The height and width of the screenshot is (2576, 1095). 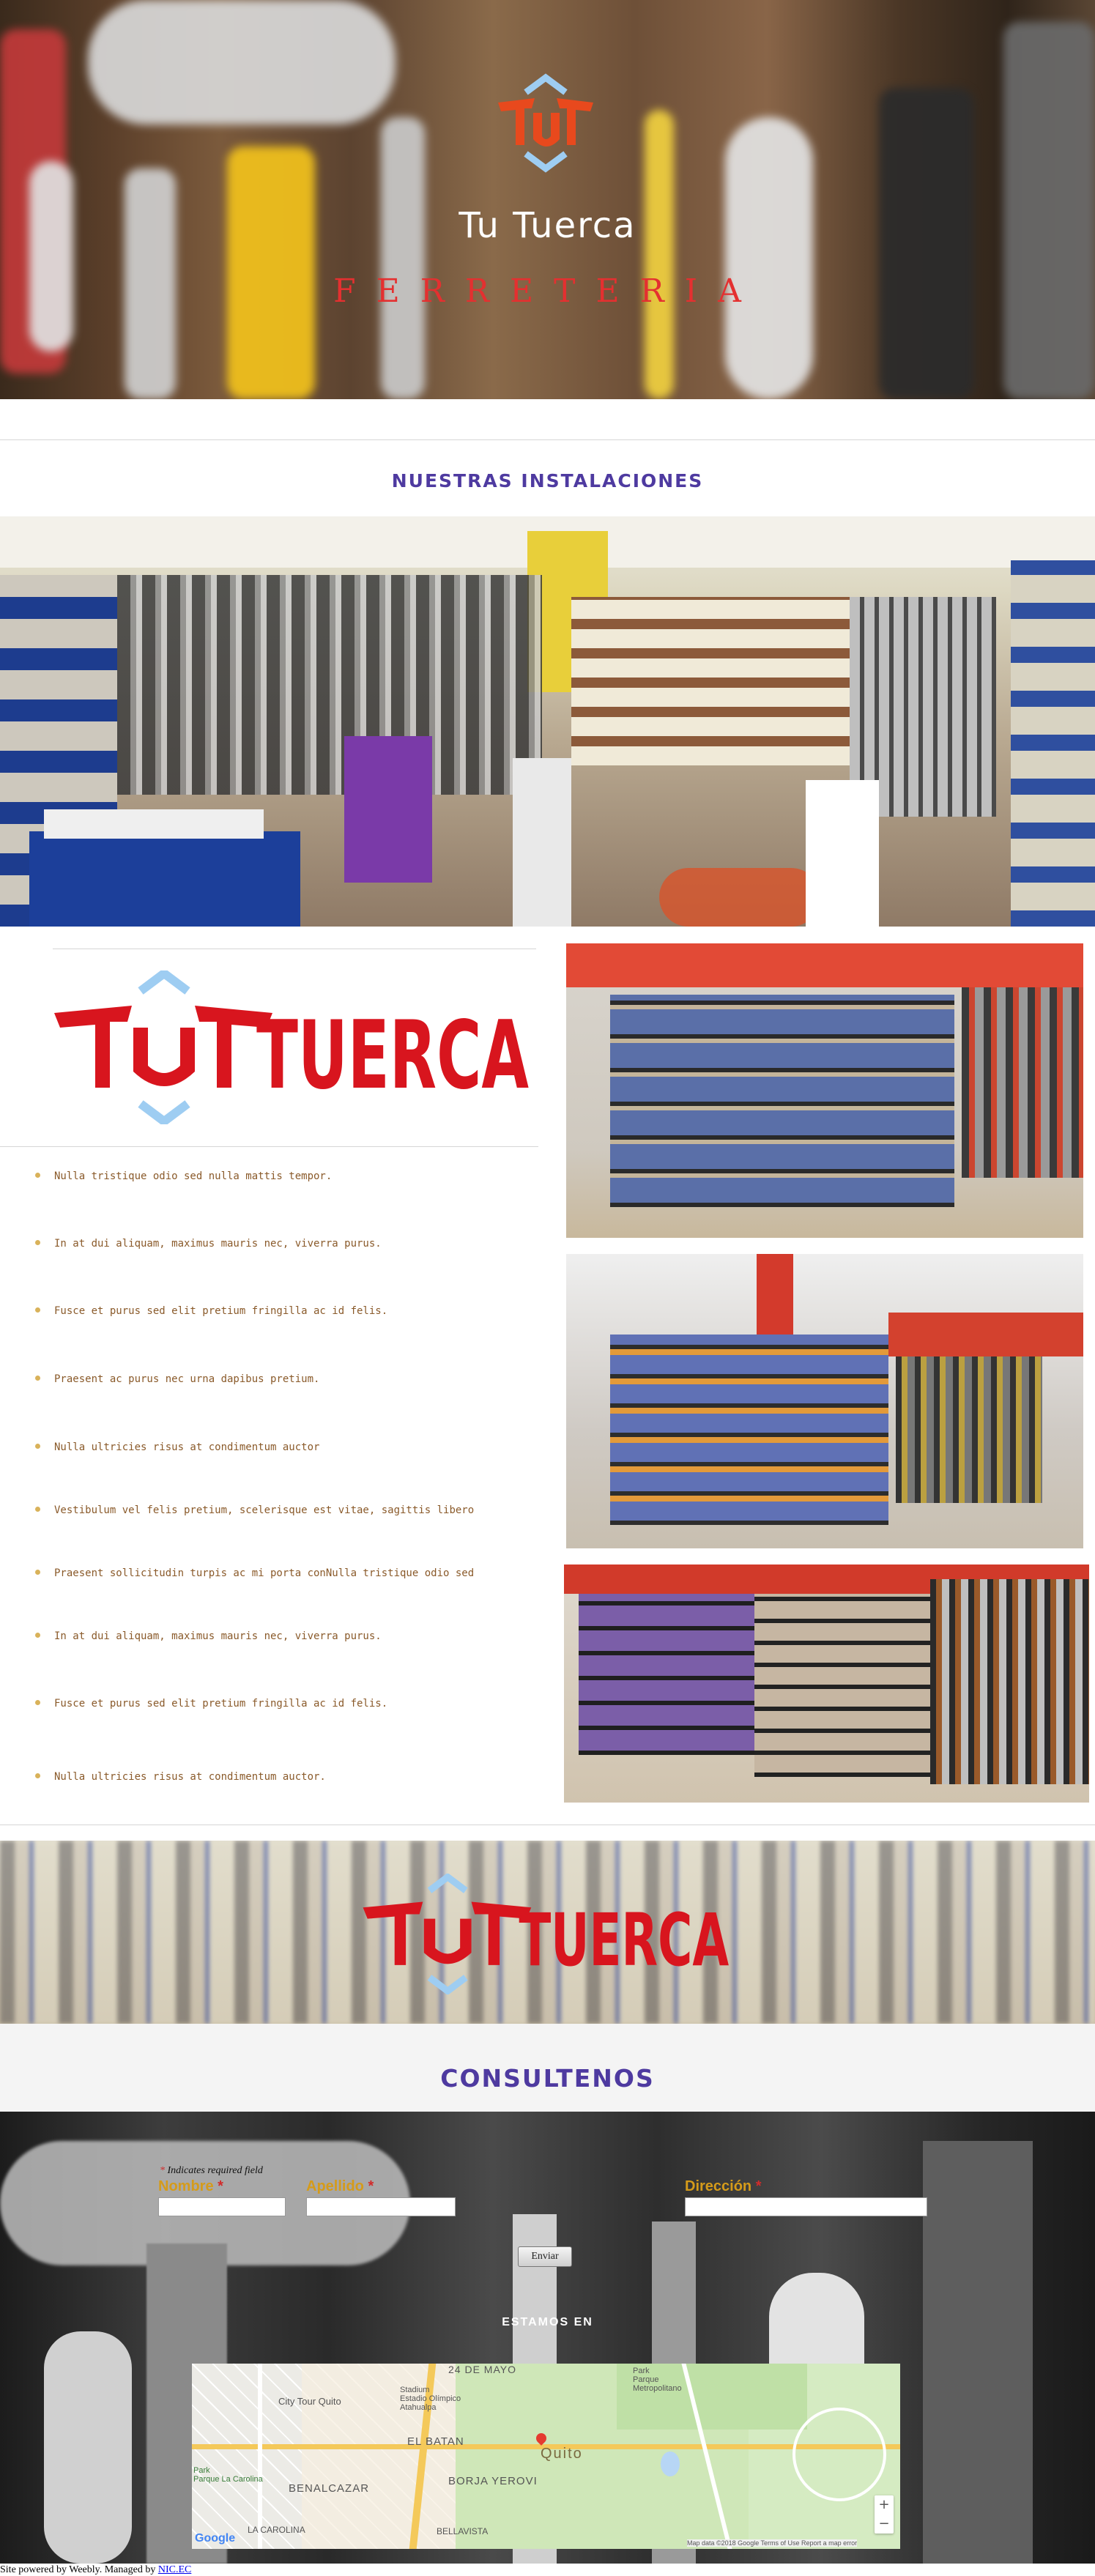 I want to click on map-label: LA CAROLINA, so click(x=276, y=2530).